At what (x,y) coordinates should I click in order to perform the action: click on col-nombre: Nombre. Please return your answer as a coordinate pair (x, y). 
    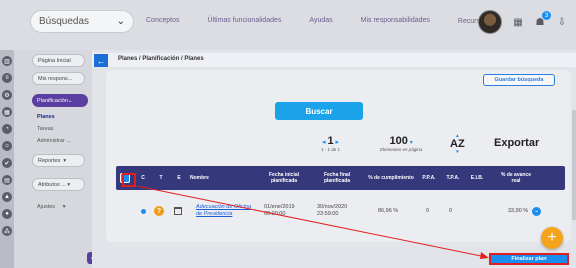
    Looking at the image, I should click on (205, 178).